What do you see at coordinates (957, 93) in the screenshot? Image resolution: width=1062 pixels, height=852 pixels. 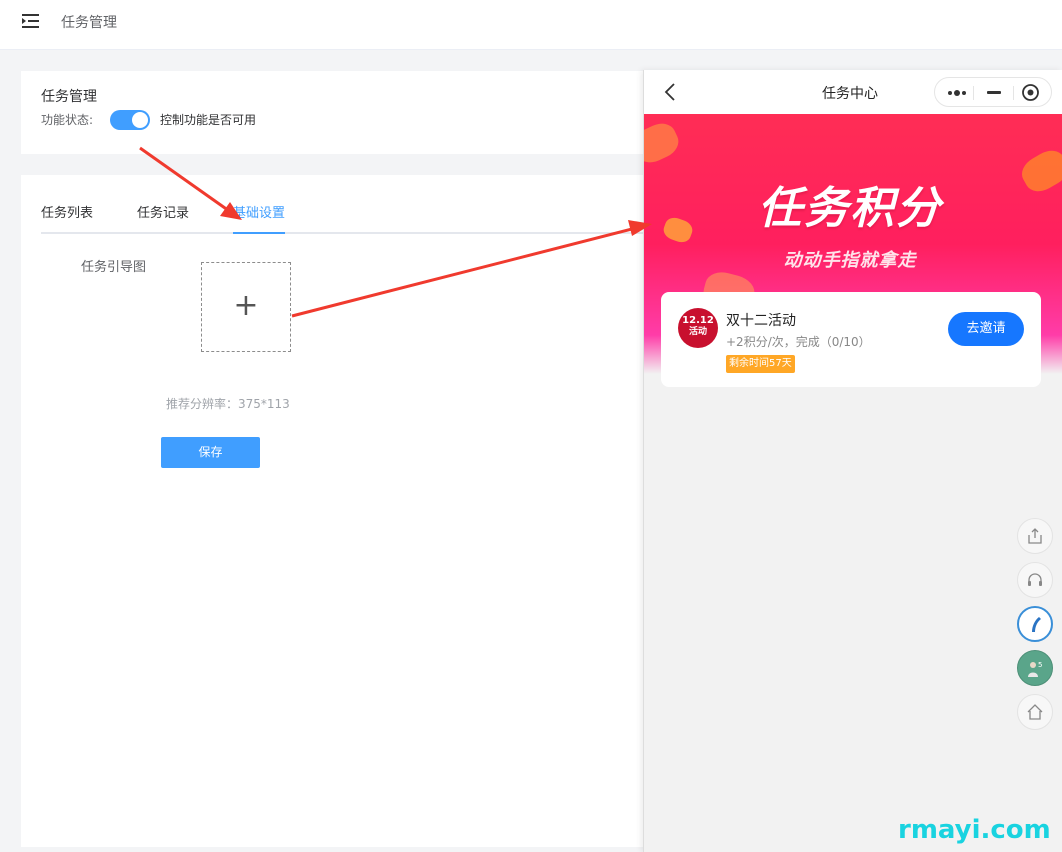 I see `more-icon` at bounding box center [957, 93].